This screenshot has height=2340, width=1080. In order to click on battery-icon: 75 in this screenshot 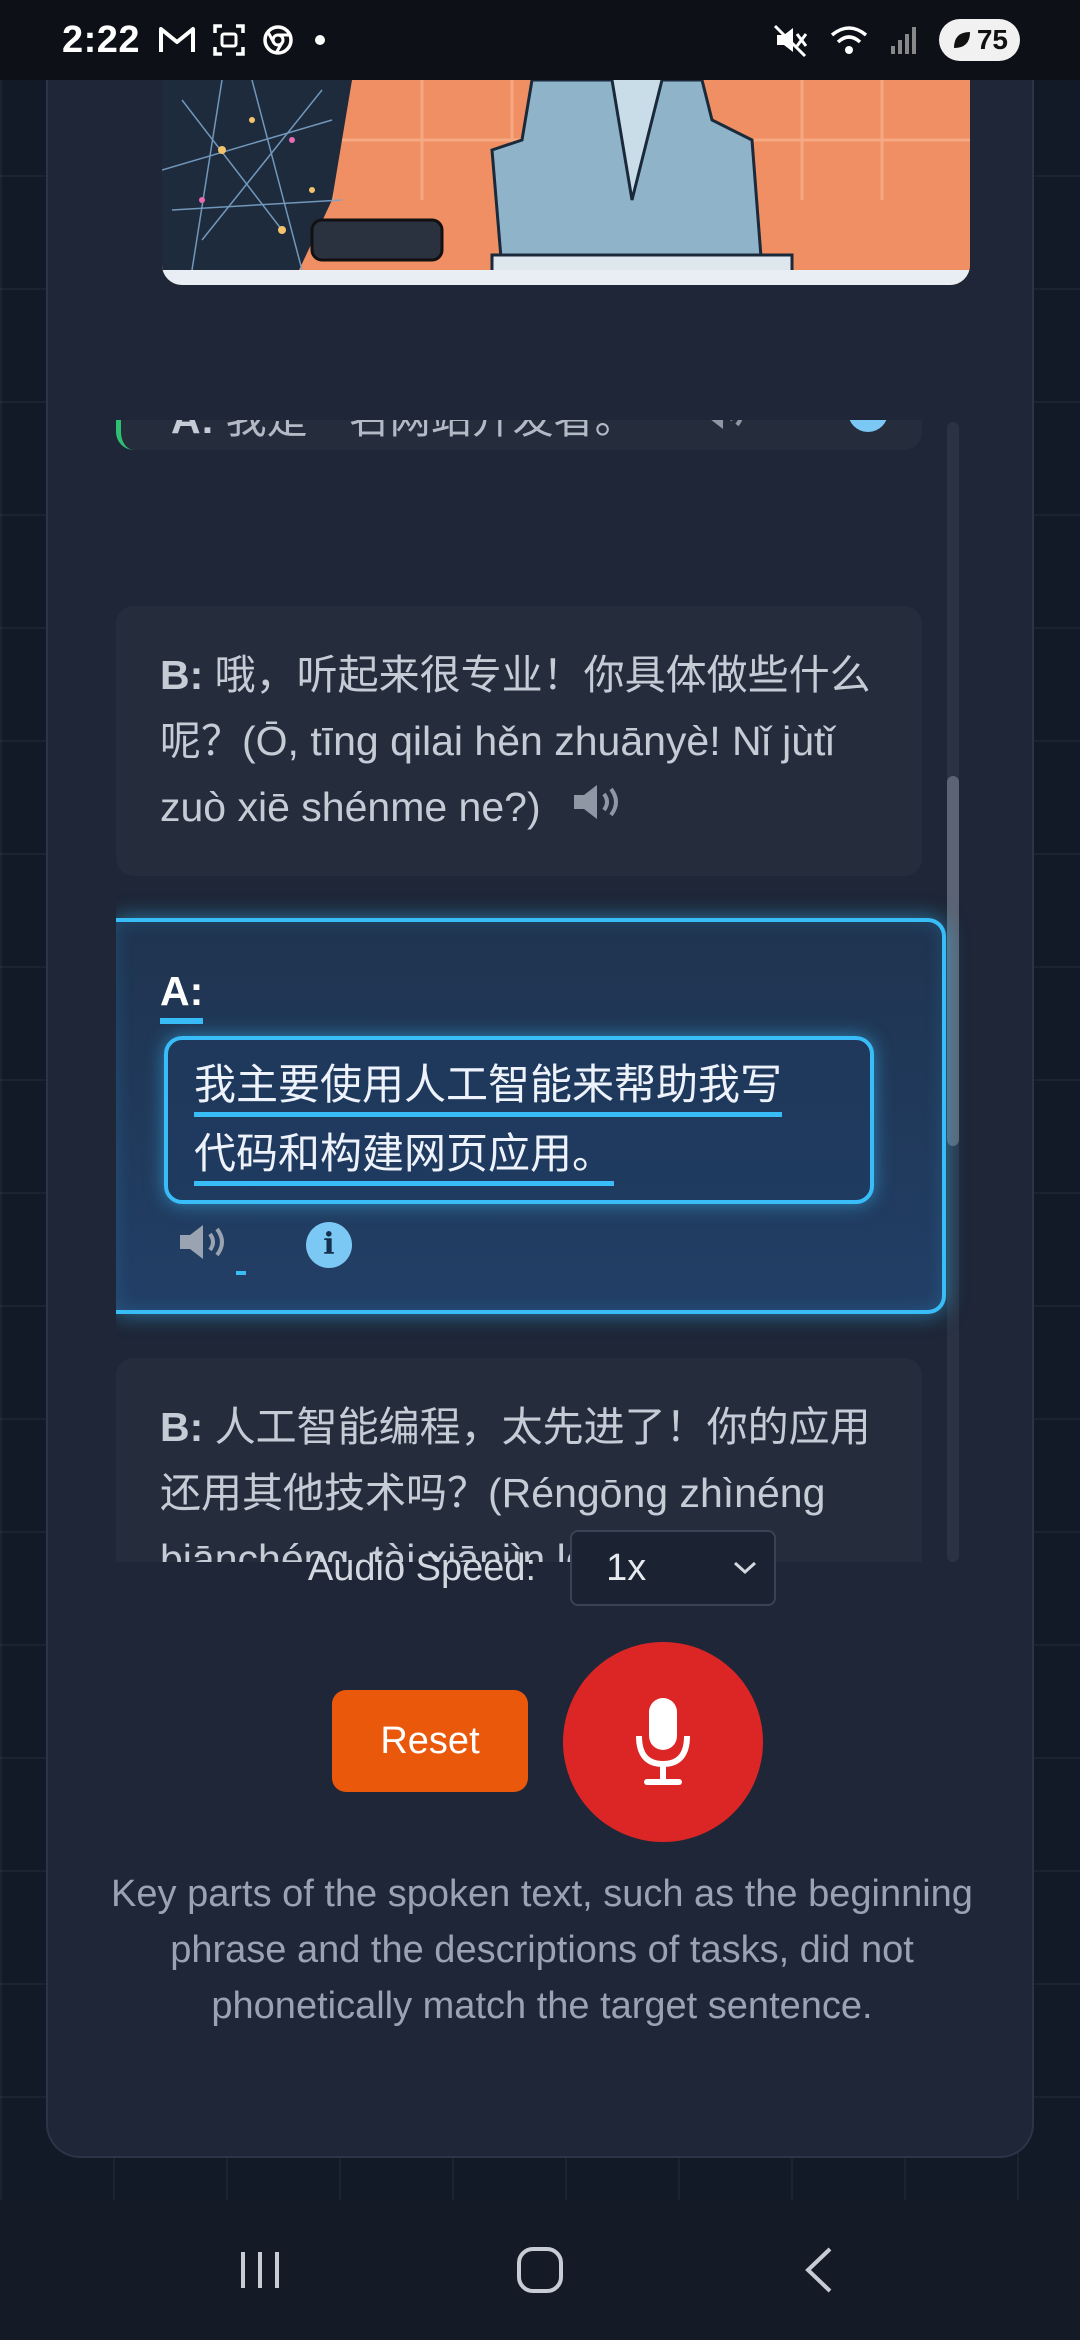, I will do `click(979, 40)`.